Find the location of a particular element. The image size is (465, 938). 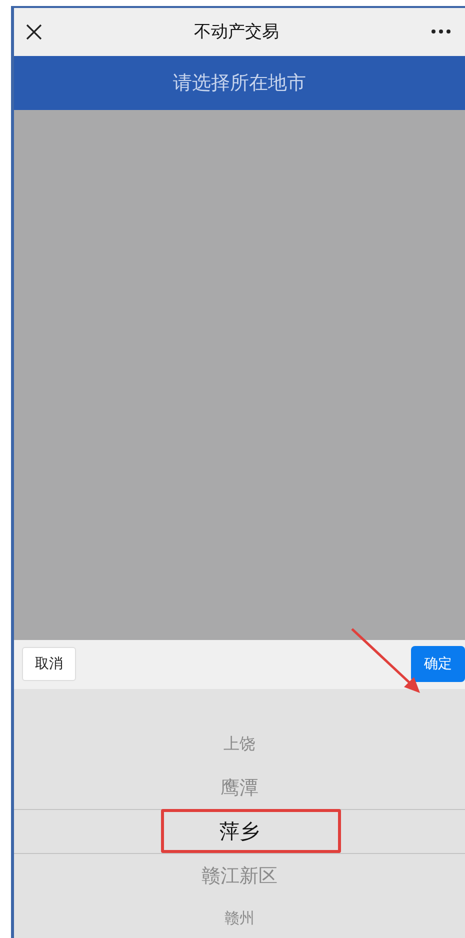

picker-option: 赣州 is located at coordinates (239, 918).